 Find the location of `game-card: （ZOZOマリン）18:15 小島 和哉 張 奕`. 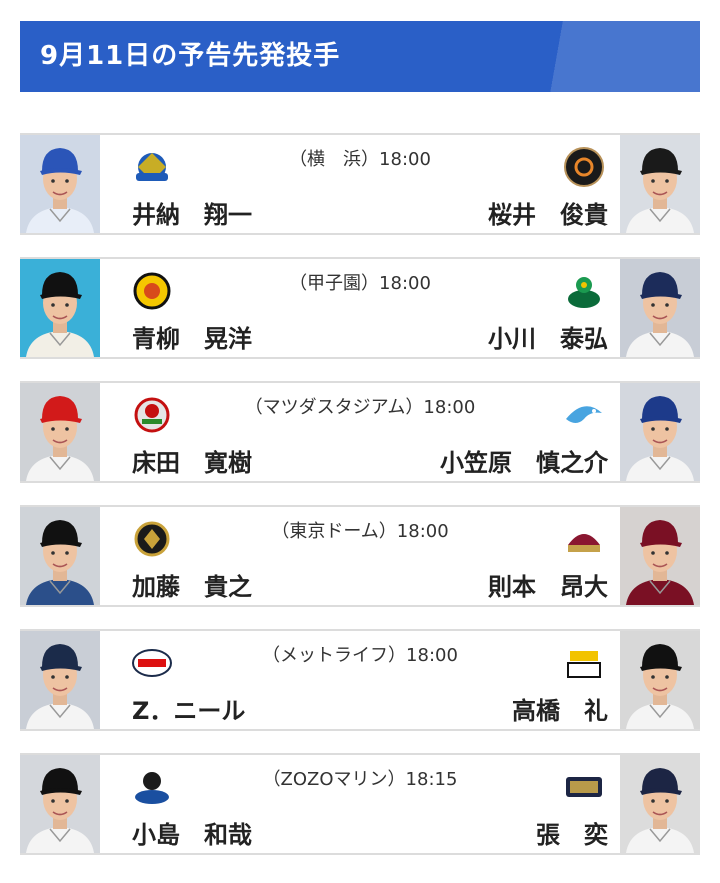

game-card: （ZOZOマリン）18:15 小島 和哉 張 奕 is located at coordinates (360, 804).